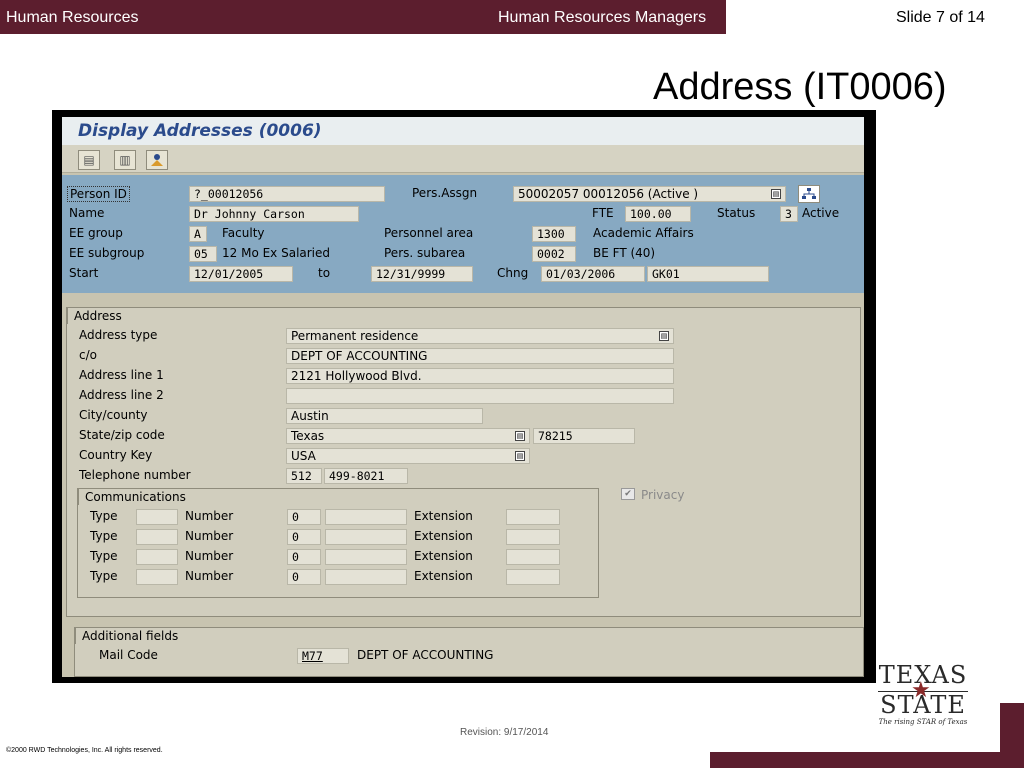  I want to click on address-line2-label: Address line 2, so click(121, 395).